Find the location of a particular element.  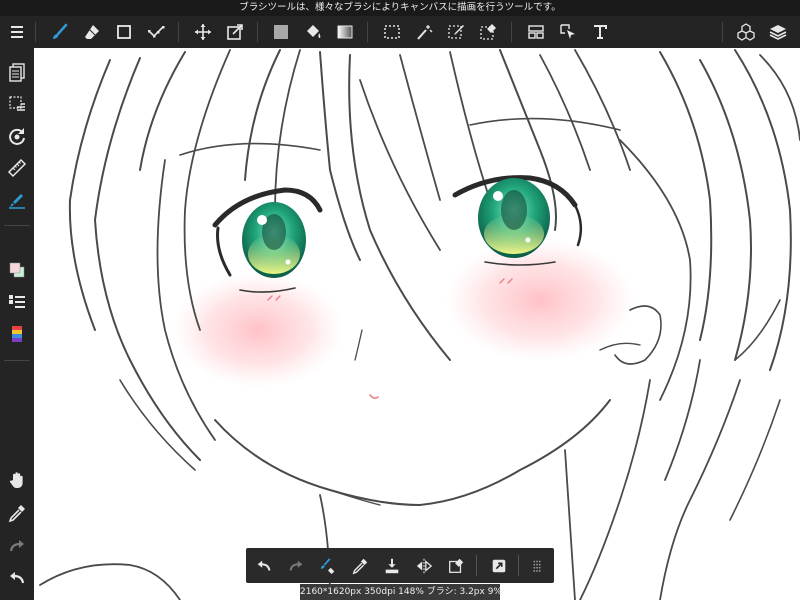

tool-hint-bar: ブラシツールは、様々なブラシによりキャンバスに描画を行うツールです。 is located at coordinates (400, 8).